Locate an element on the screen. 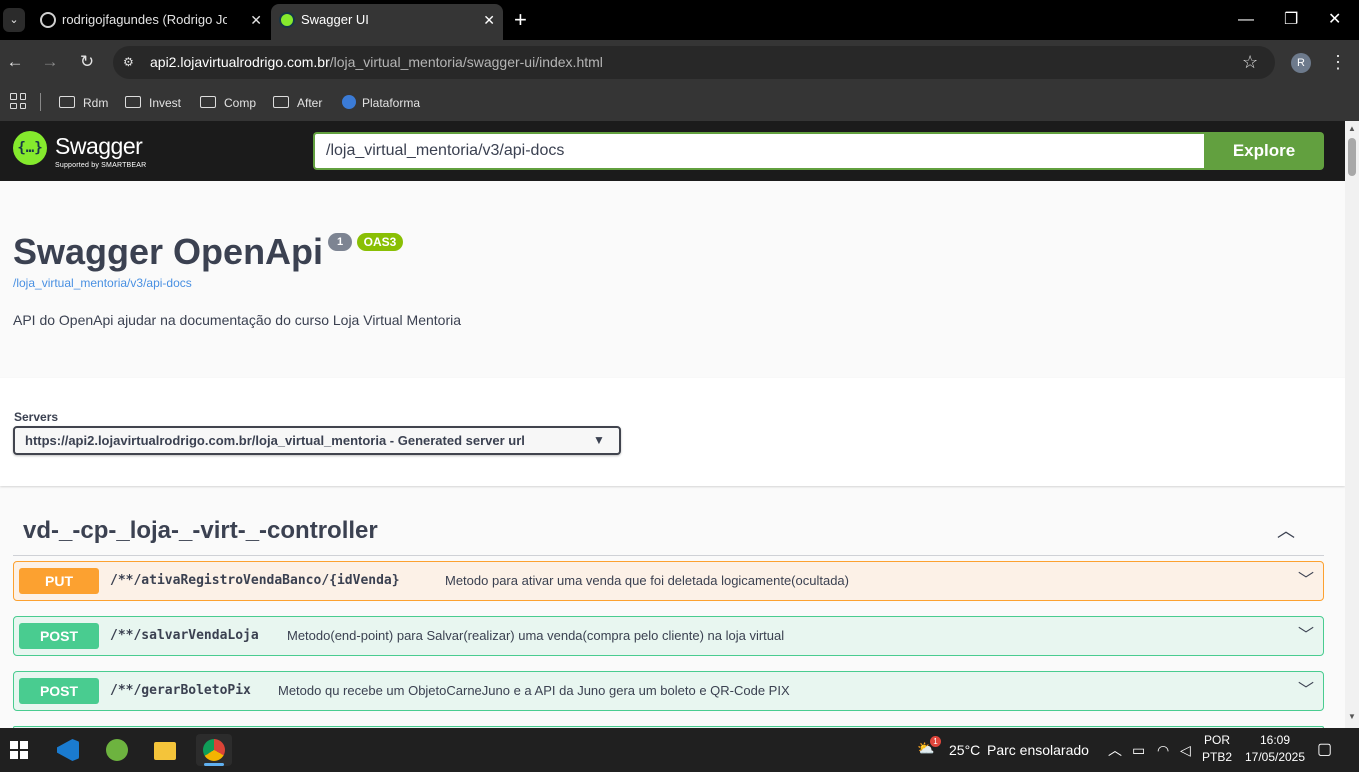 Image resolution: width=1359 pixels, height=772 pixels. operation-path: /**/ativaRegistroVendaBanco/{idVenda} is located at coordinates (255, 580).